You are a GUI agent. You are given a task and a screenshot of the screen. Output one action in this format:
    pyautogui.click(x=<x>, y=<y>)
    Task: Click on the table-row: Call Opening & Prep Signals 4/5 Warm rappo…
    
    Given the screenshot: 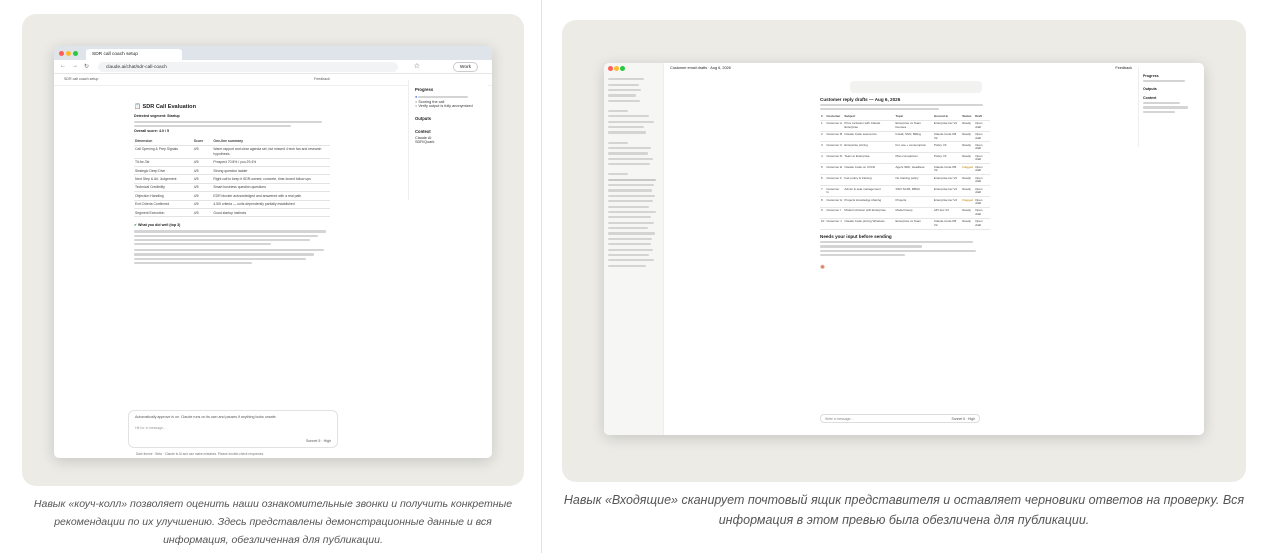 What is the action you would take?
    pyautogui.click(x=232, y=152)
    